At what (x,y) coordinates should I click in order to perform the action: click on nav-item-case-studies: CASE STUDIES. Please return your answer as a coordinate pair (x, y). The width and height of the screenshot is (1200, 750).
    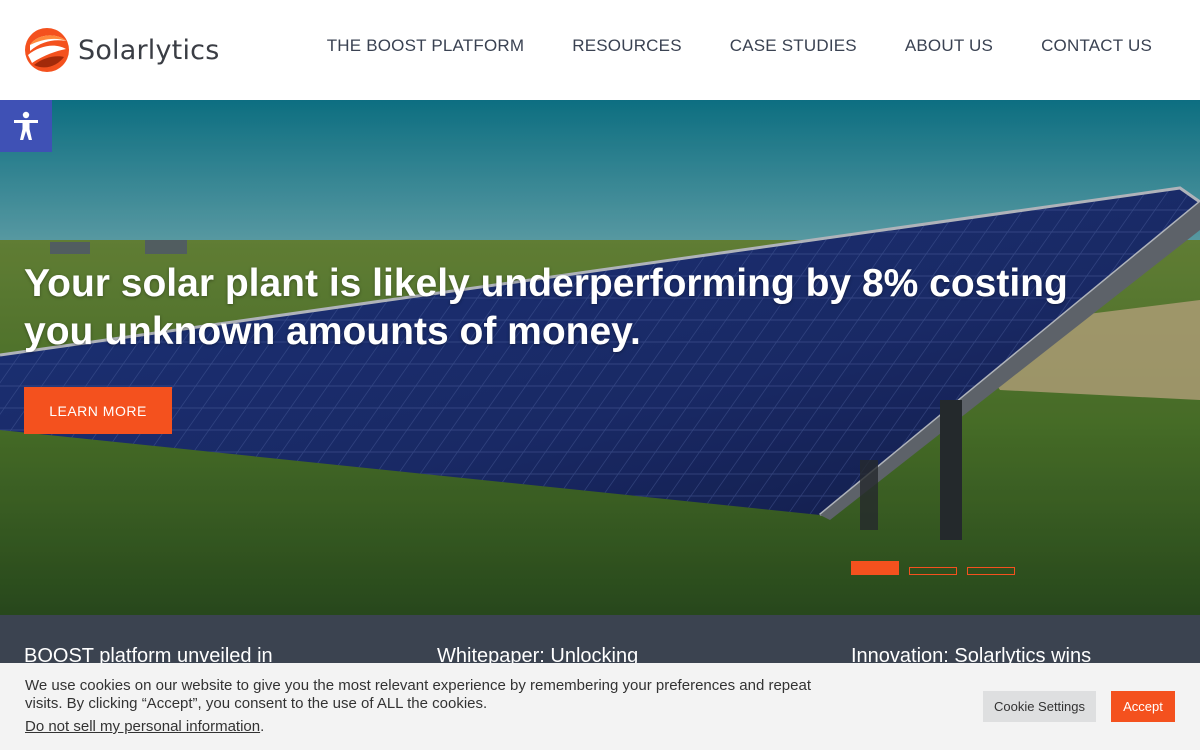
    Looking at the image, I should click on (793, 46).